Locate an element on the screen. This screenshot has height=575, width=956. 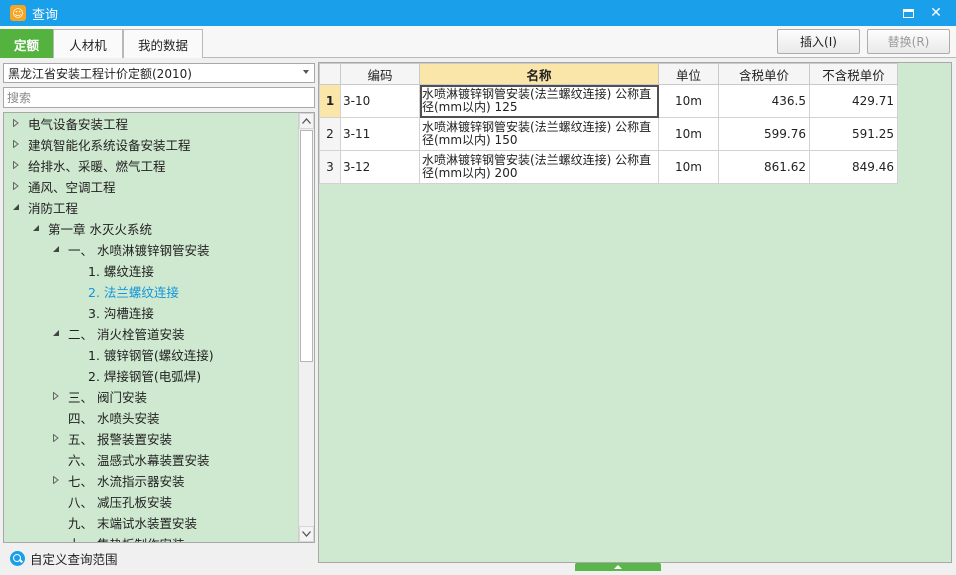
tree-node: 1. 螺纹连接 is located at coordinates (113, 270).